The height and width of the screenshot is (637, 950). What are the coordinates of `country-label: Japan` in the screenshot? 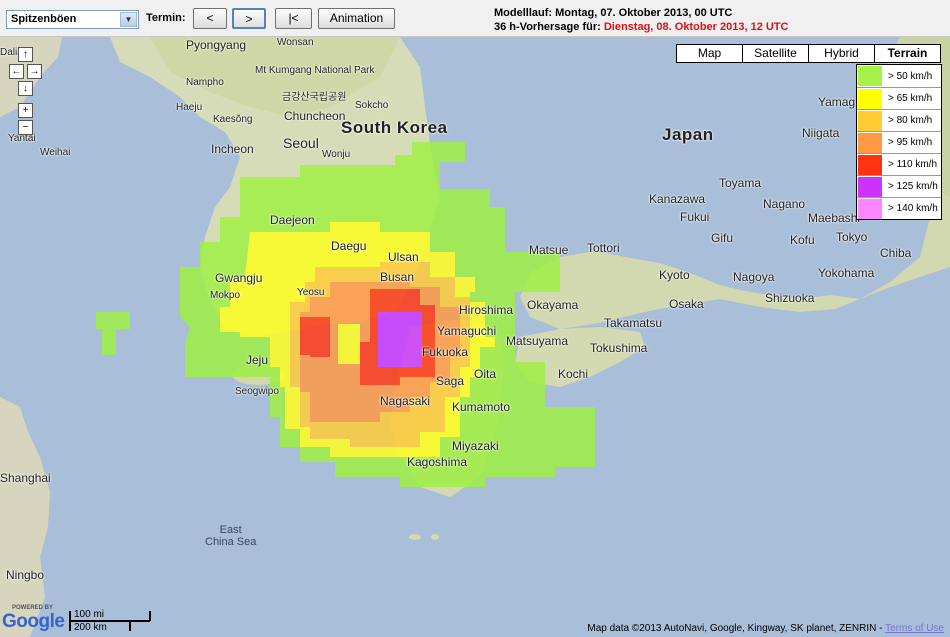 It's located at (688, 134).